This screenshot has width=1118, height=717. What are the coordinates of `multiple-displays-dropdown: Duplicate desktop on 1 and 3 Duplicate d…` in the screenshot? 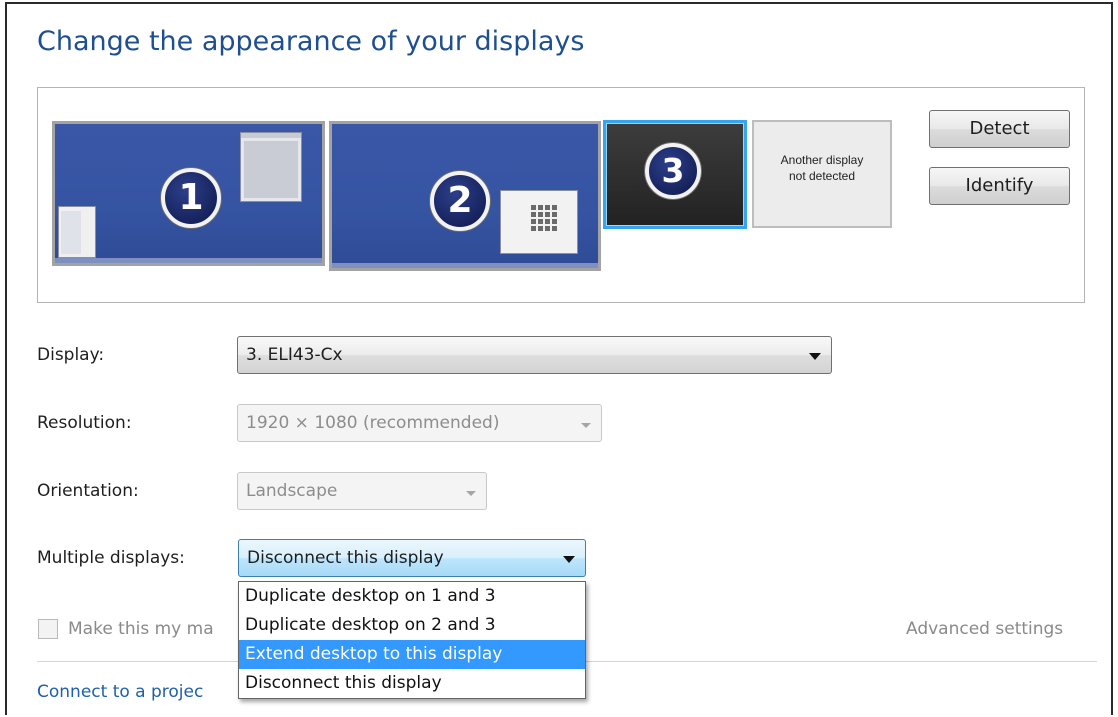 It's located at (412, 640).